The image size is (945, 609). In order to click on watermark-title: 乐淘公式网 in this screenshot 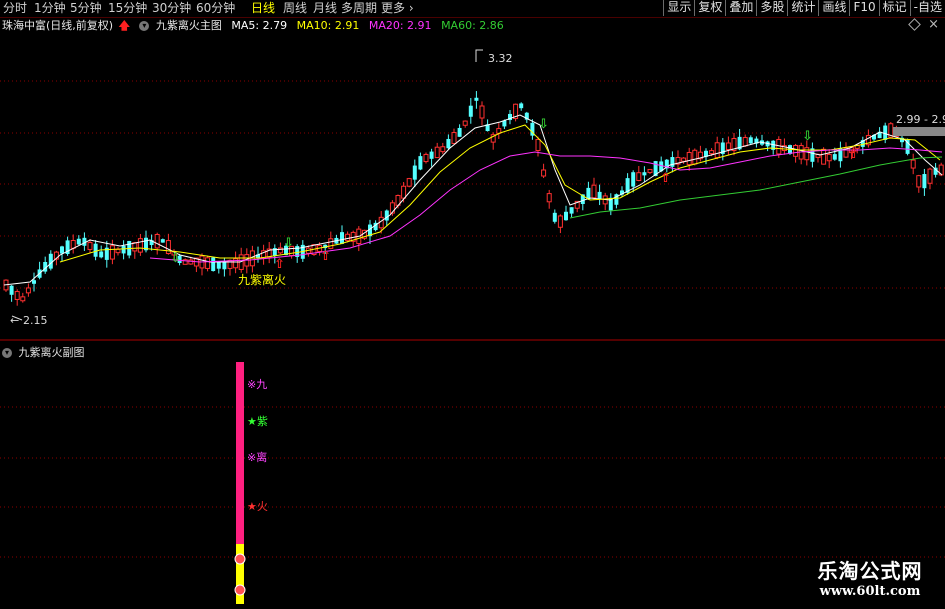, I will do `click(870, 571)`.